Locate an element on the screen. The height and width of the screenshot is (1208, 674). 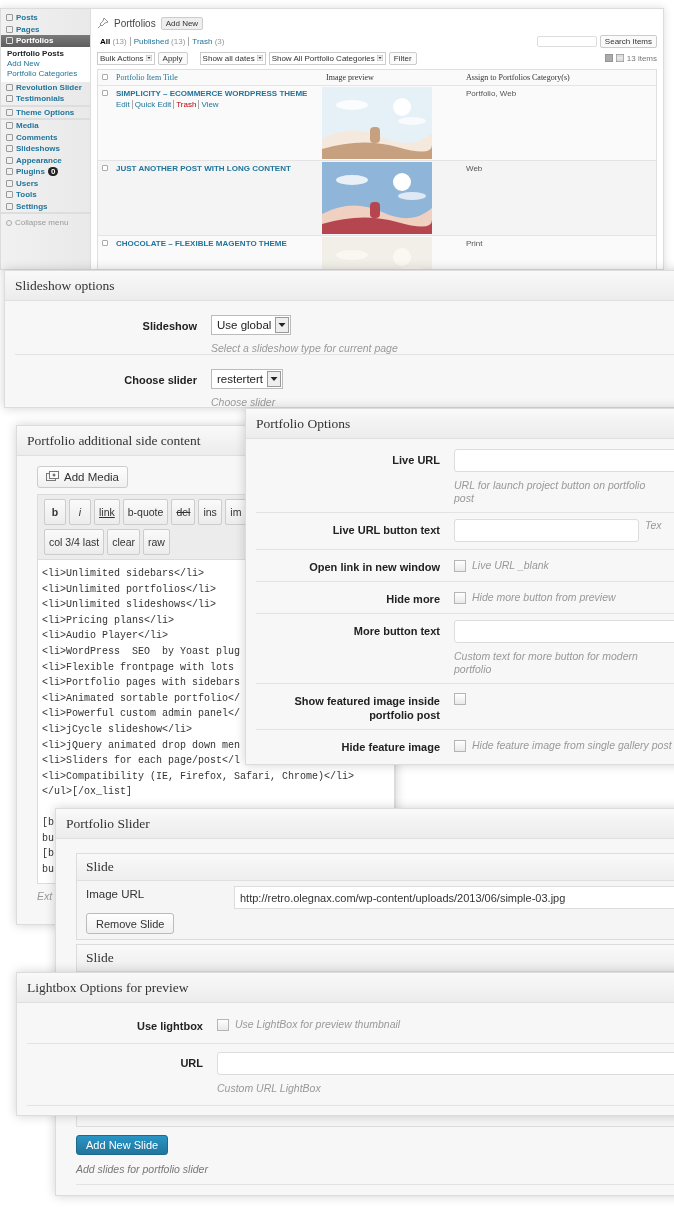
menu-item: Theme Options is located at coordinates (45, 112).